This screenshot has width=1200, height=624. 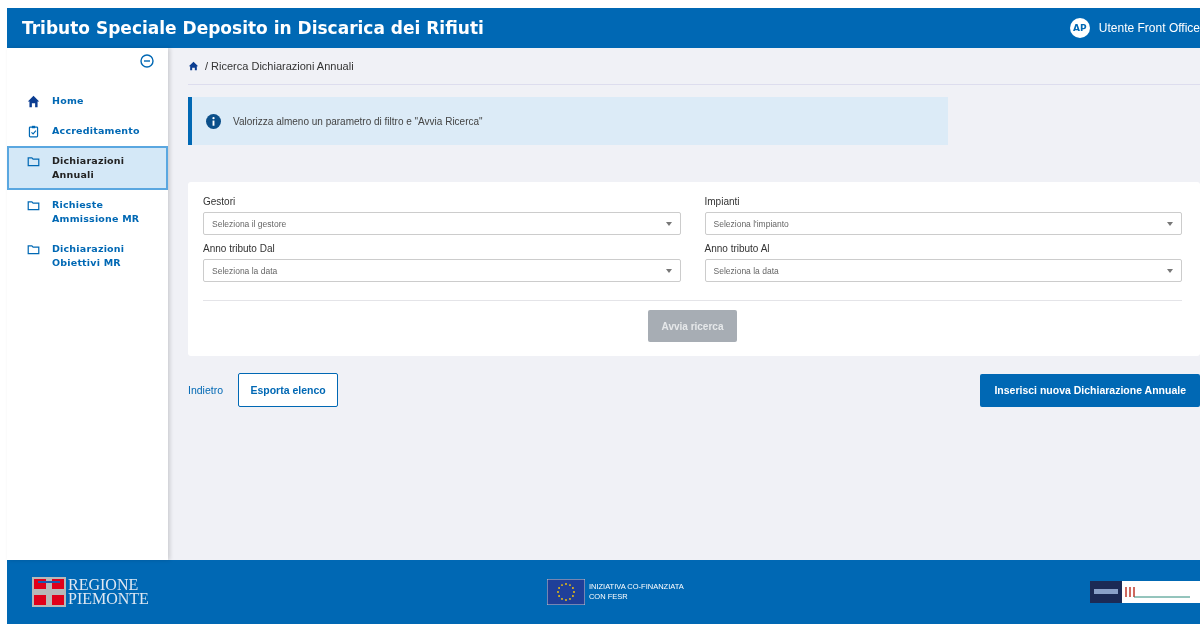 What do you see at coordinates (358, 121) in the screenshot?
I see `info-message: Valorizza almeno un parametro di filtro e "Avvia Ricerca"` at bounding box center [358, 121].